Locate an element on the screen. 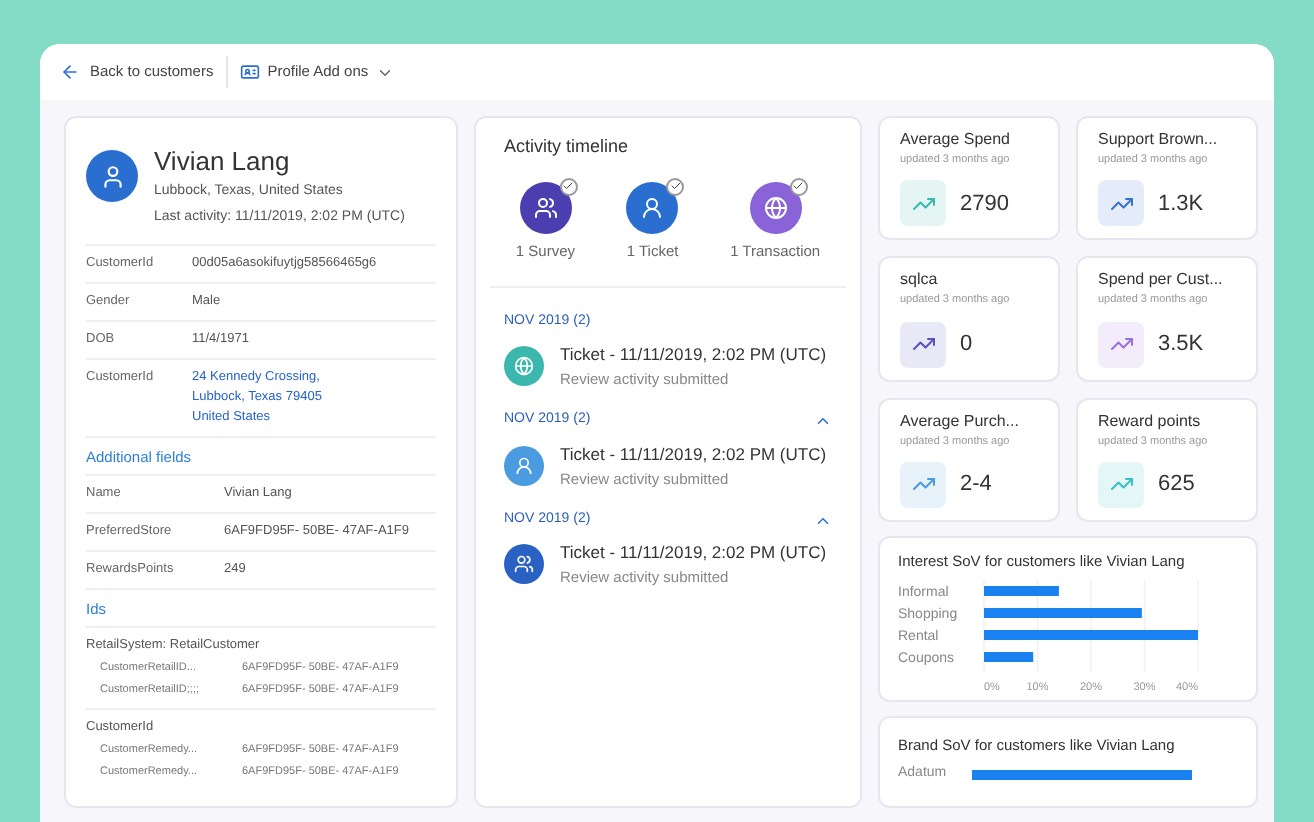 The width and height of the screenshot is (1314, 822). kpi-value: 3.5K is located at coordinates (1181, 344).